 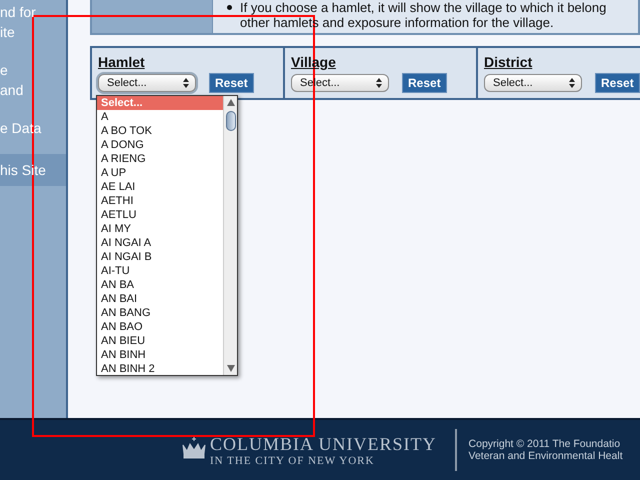 I want to click on dropdown-option: A, so click(x=160, y=117).